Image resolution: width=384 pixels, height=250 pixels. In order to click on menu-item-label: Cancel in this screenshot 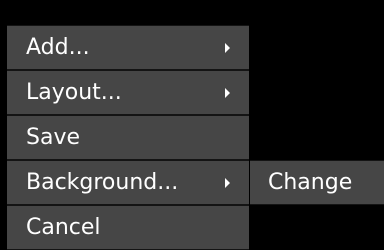, I will do `click(63, 227)`.